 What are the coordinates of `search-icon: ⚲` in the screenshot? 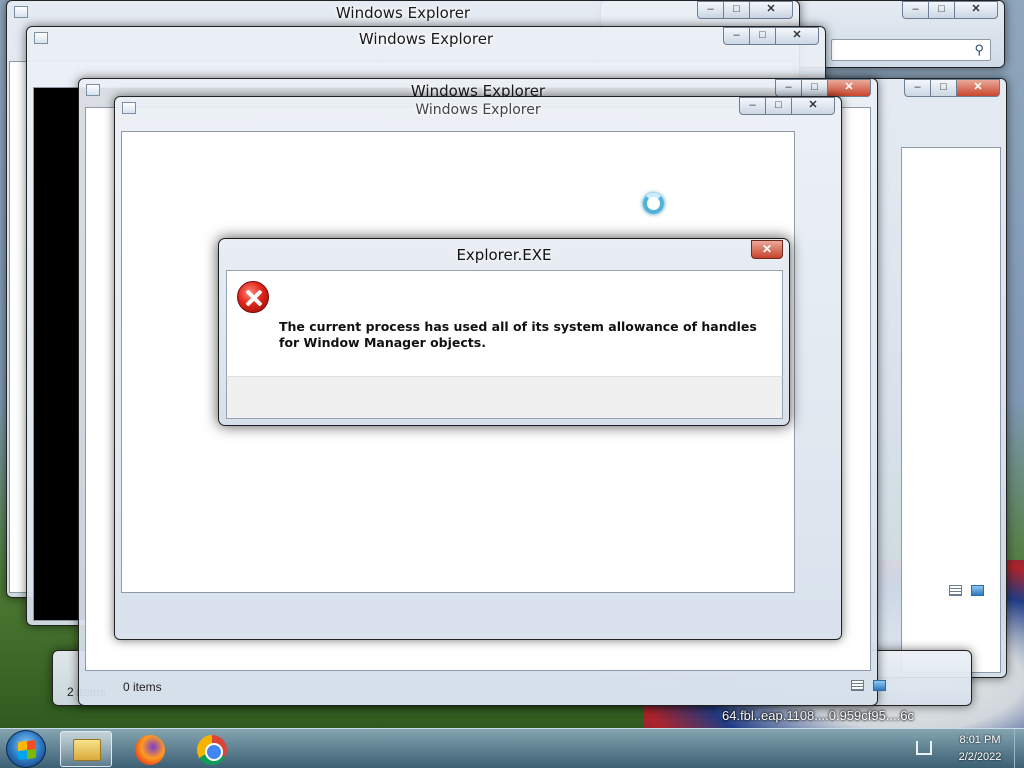 It's located at (979, 50).